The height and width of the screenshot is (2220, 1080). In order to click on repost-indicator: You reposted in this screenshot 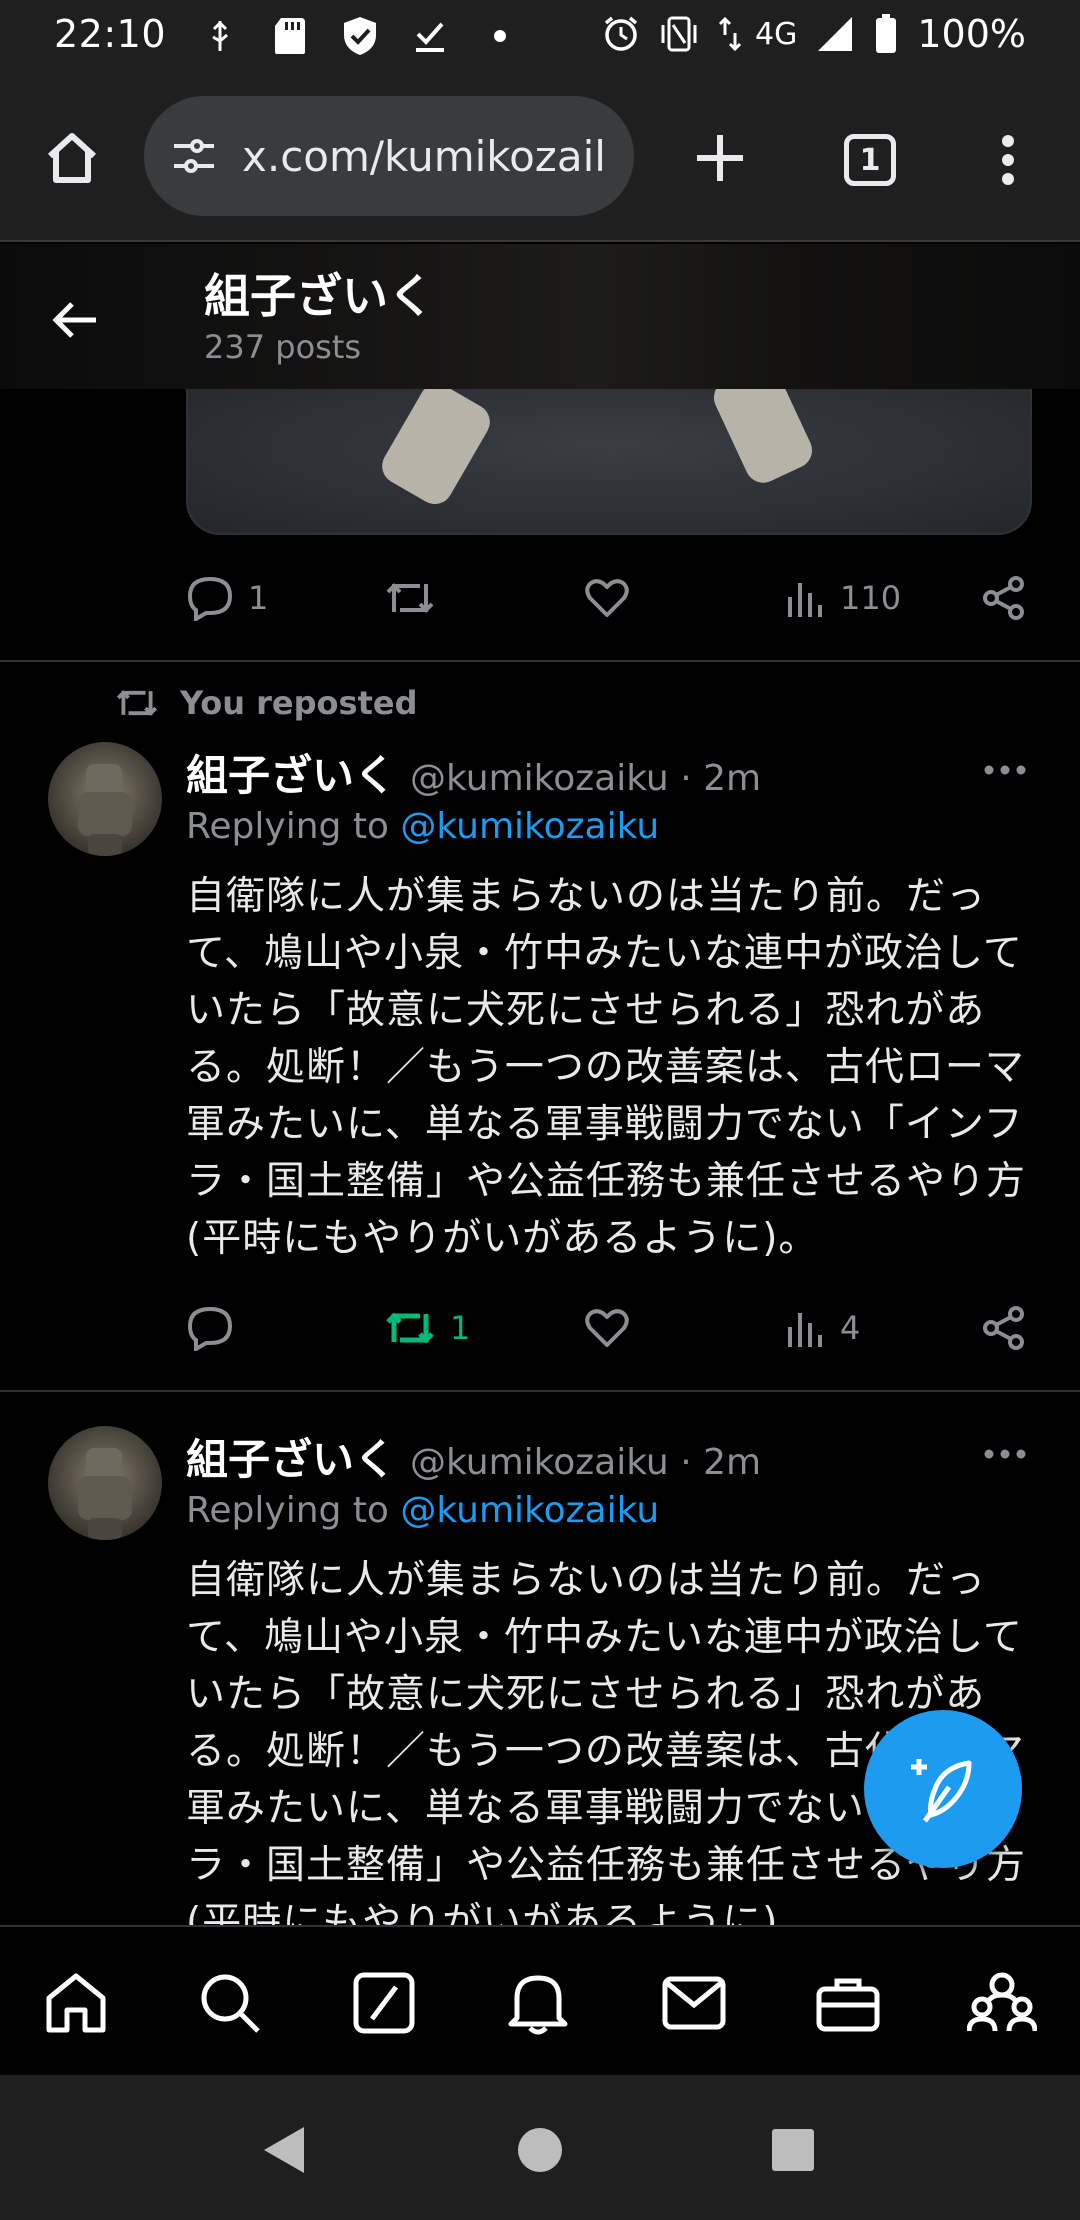, I will do `click(265, 703)`.